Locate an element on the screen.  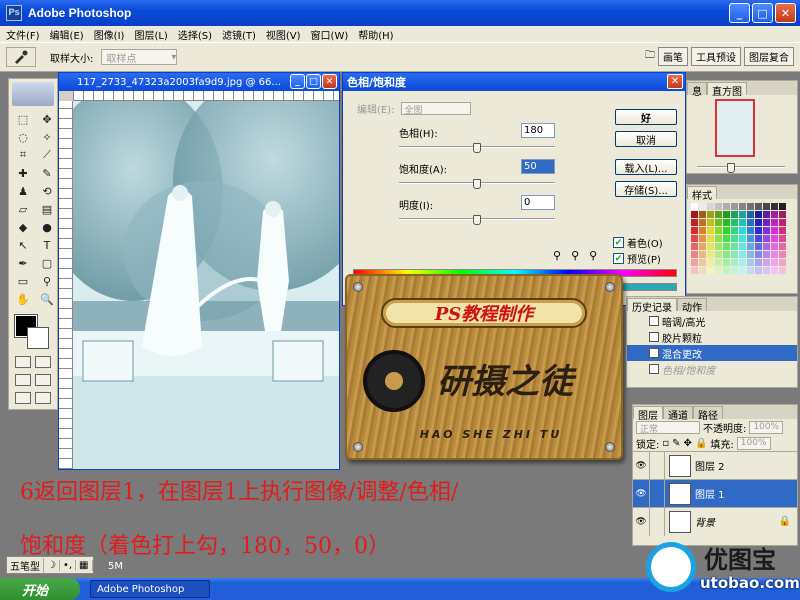
sample-size-select: 取样点 ▾ is located at coordinates (139, 57).